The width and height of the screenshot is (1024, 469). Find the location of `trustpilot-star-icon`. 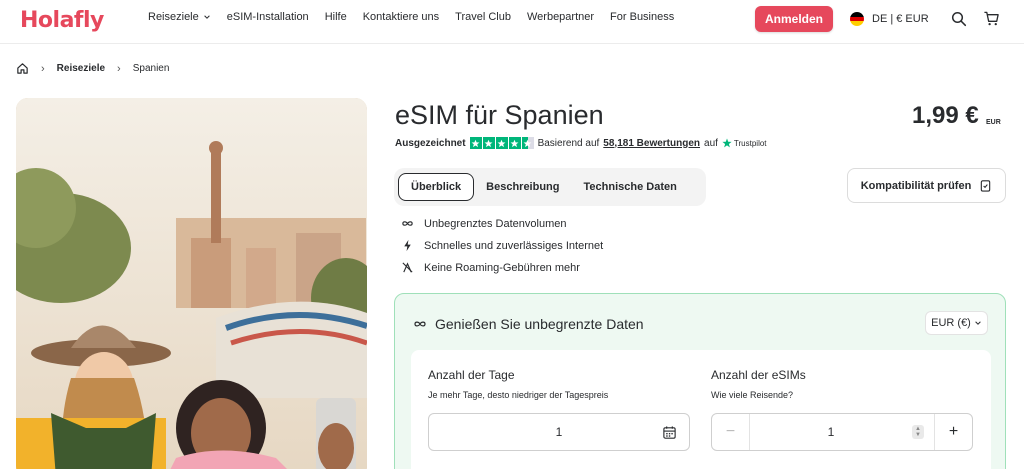

trustpilot-star-icon is located at coordinates (727, 143).